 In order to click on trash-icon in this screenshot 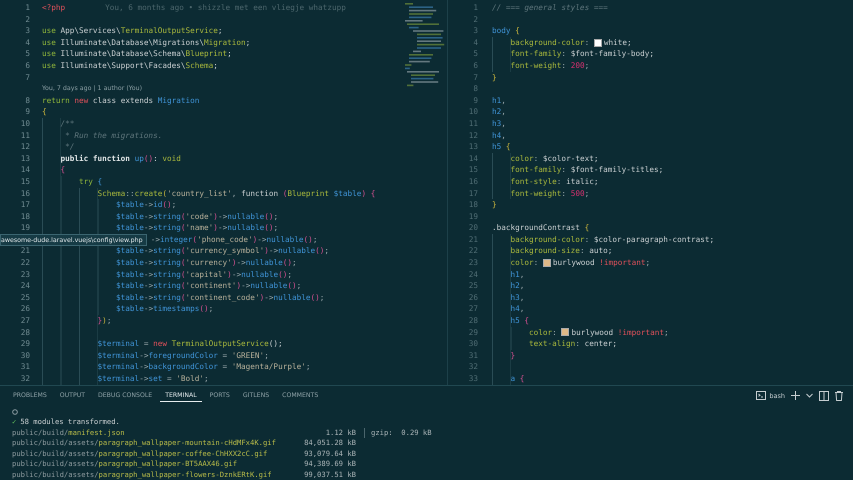, I will do `click(839, 395)`.